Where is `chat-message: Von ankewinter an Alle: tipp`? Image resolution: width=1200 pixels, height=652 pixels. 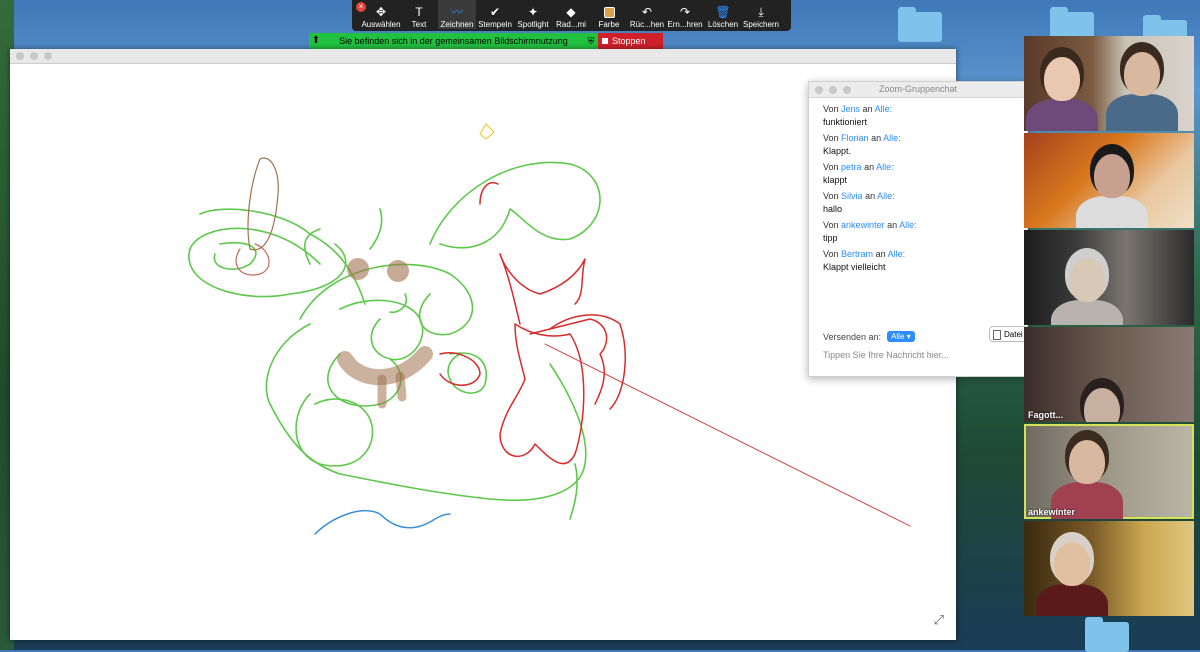
chat-message: Von ankewinter an Alle: tipp is located at coordinates (925, 231).